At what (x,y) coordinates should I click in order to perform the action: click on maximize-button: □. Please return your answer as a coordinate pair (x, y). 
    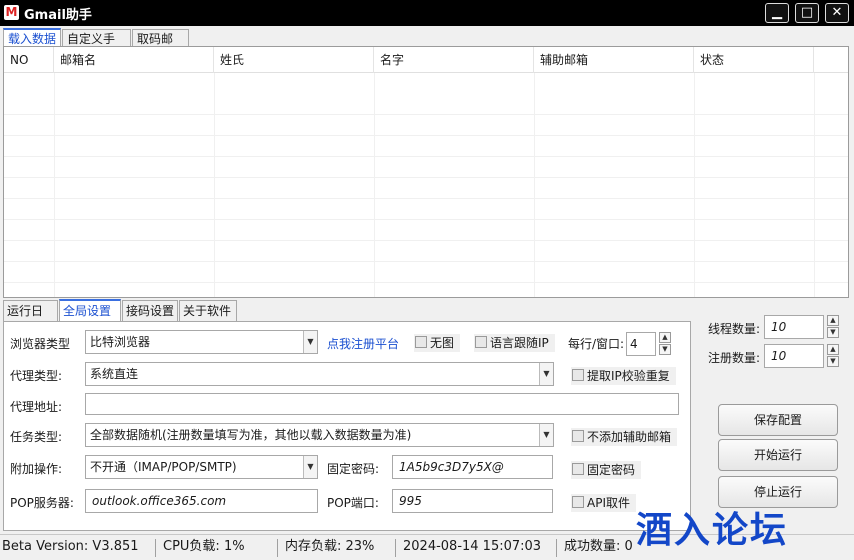
    Looking at the image, I should click on (807, 13).